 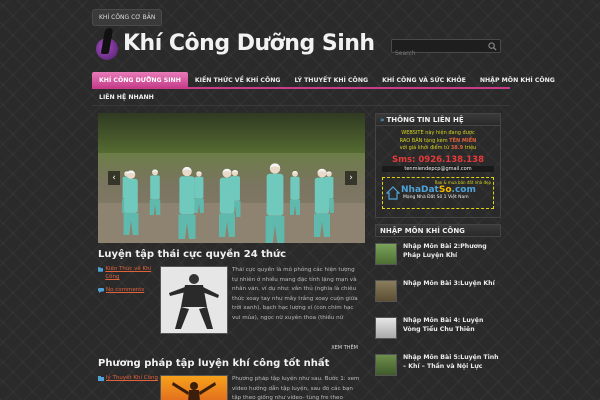 What do you see at coordinates (249, 43) in the screenshot?
I see `site-title: Khí Công Dưỡng Sinh` at bounding box center [249, 43].